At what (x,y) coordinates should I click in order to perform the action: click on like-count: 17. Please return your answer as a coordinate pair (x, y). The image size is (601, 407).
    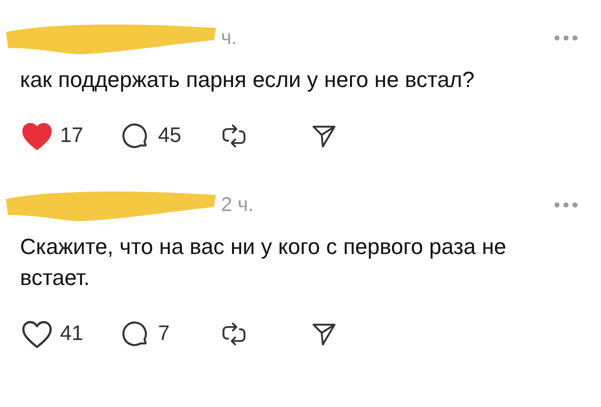
    Looking at the image, I should click on (72, 136).